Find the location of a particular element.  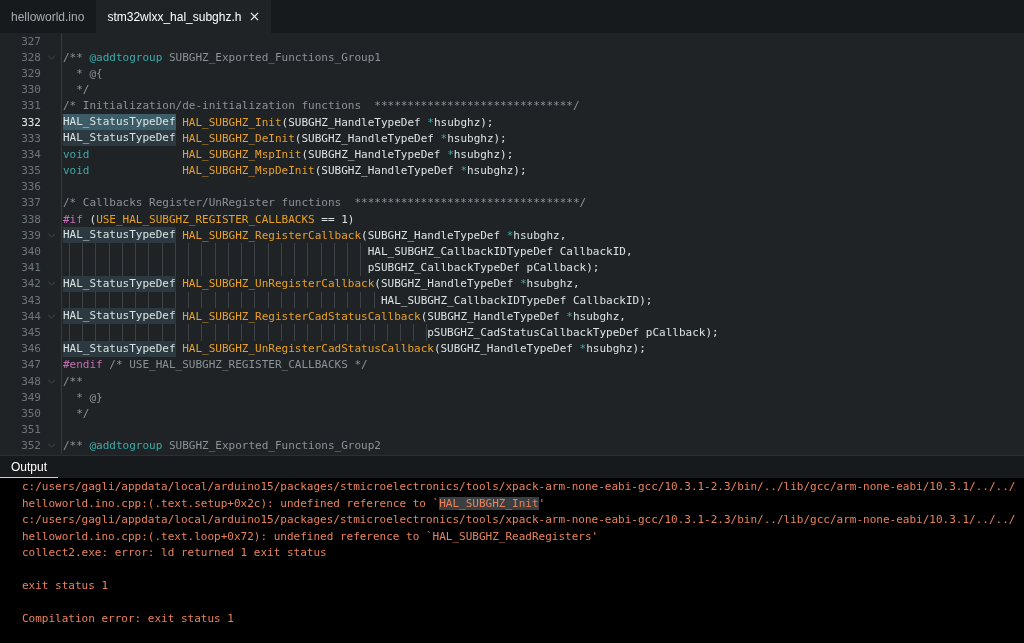

code-text: pSUBGHZ_CadStatusCallbackTypeDef pCallback); is located at coordinates (573, 332).